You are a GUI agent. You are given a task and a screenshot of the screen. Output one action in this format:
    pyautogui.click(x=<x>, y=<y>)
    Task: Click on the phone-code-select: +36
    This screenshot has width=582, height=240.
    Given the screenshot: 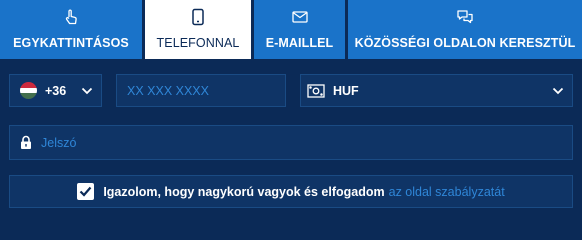 What is the action you would take?
    pyautogui.click(x=55, y=90)
    